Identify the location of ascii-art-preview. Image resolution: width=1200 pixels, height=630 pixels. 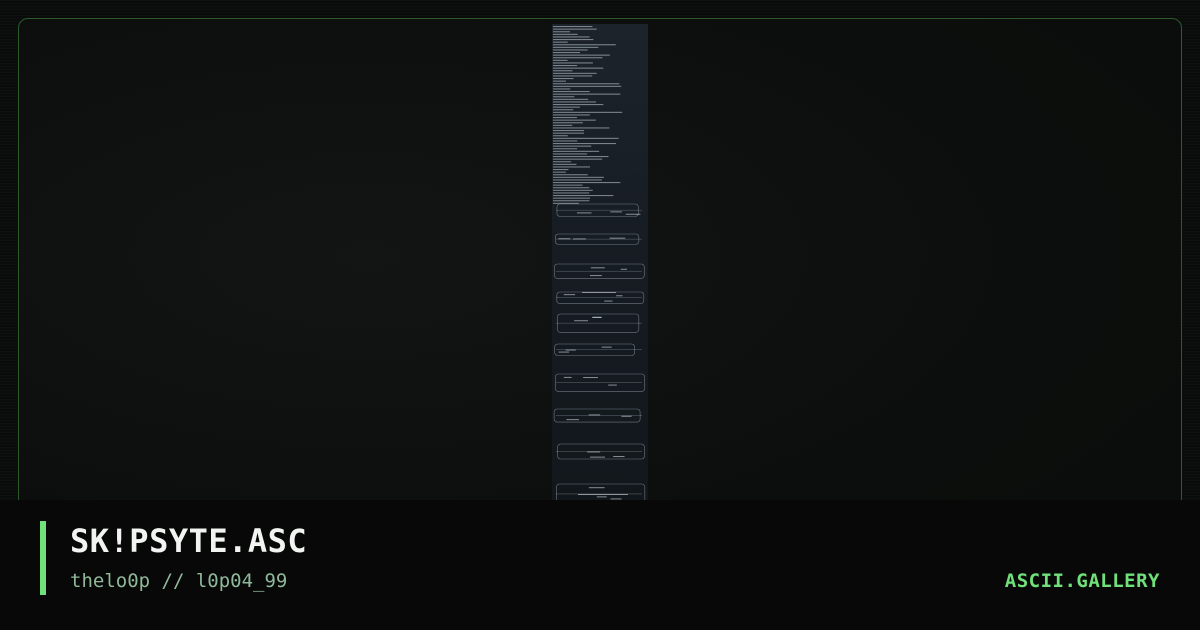
(600, 262).